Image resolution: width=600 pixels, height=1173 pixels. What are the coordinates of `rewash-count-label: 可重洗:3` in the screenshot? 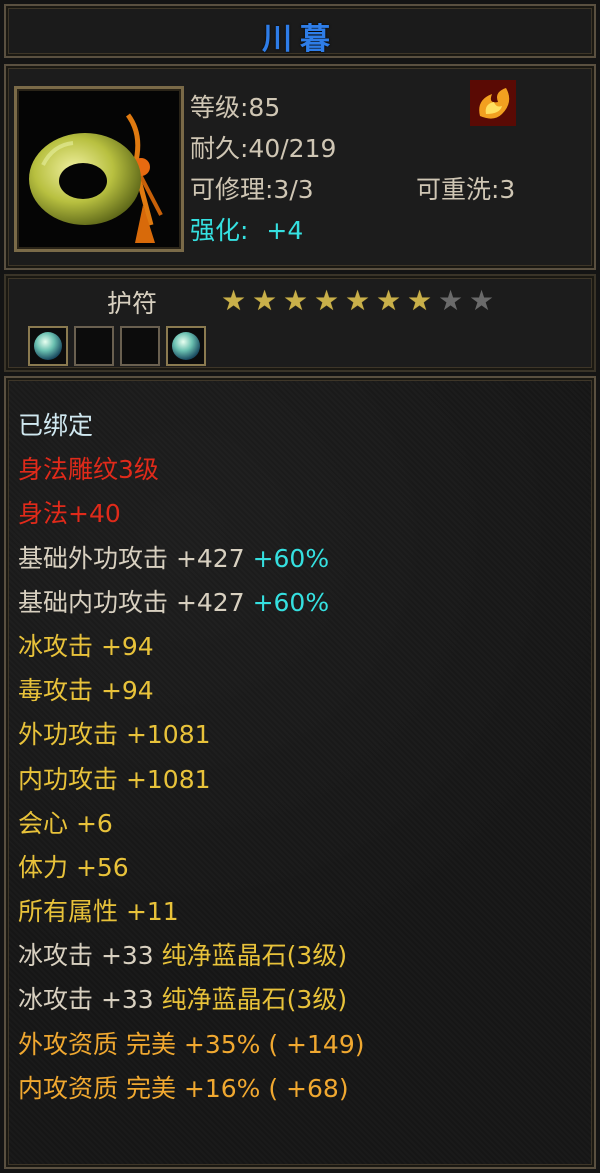 It's located at (466, 189).